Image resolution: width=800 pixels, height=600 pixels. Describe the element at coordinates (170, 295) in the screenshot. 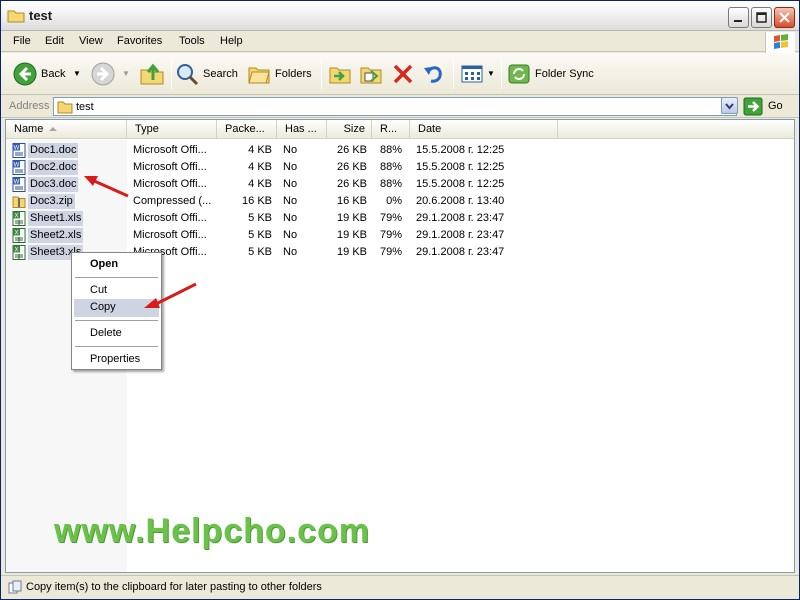

I see `annotation-arrow-icon` at that location.